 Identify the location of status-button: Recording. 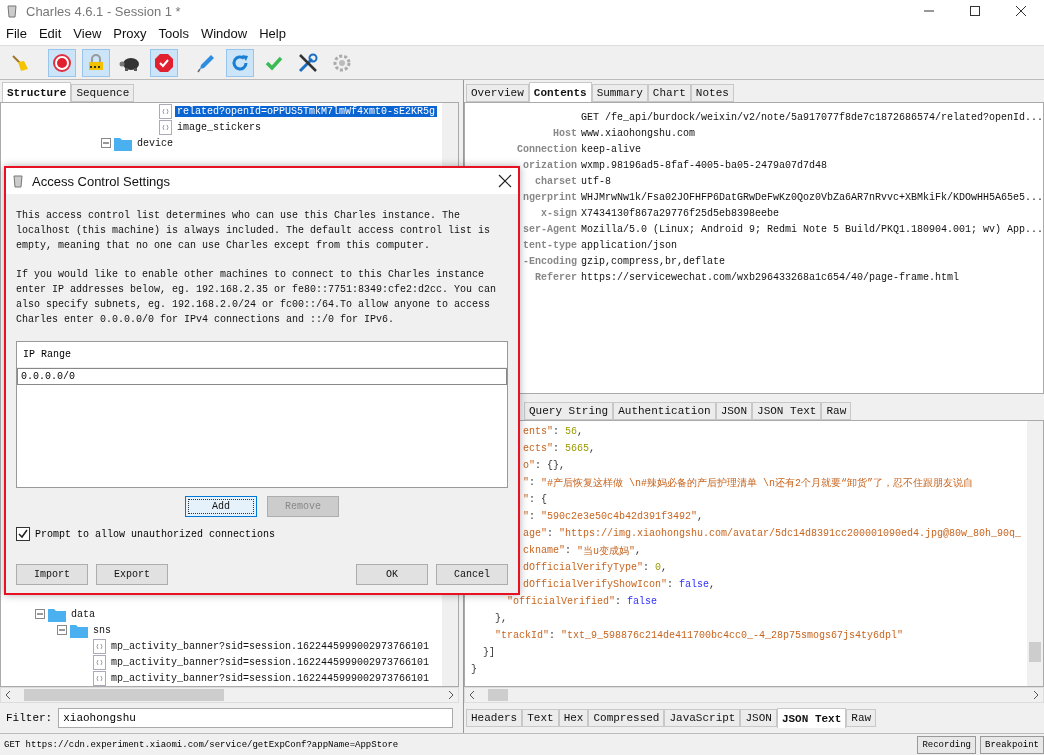
(946, 744).